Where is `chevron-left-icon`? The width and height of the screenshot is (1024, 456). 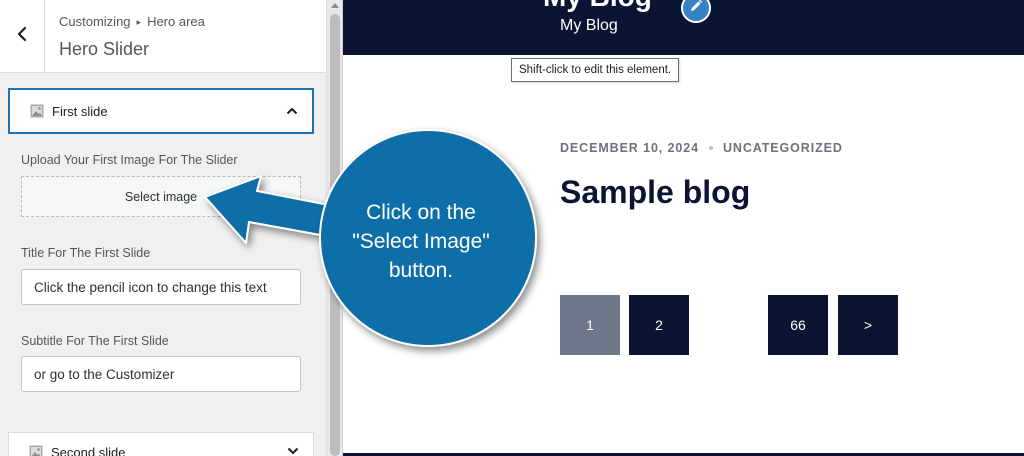
chevron-left-icon is located at coordinates (22, 36).